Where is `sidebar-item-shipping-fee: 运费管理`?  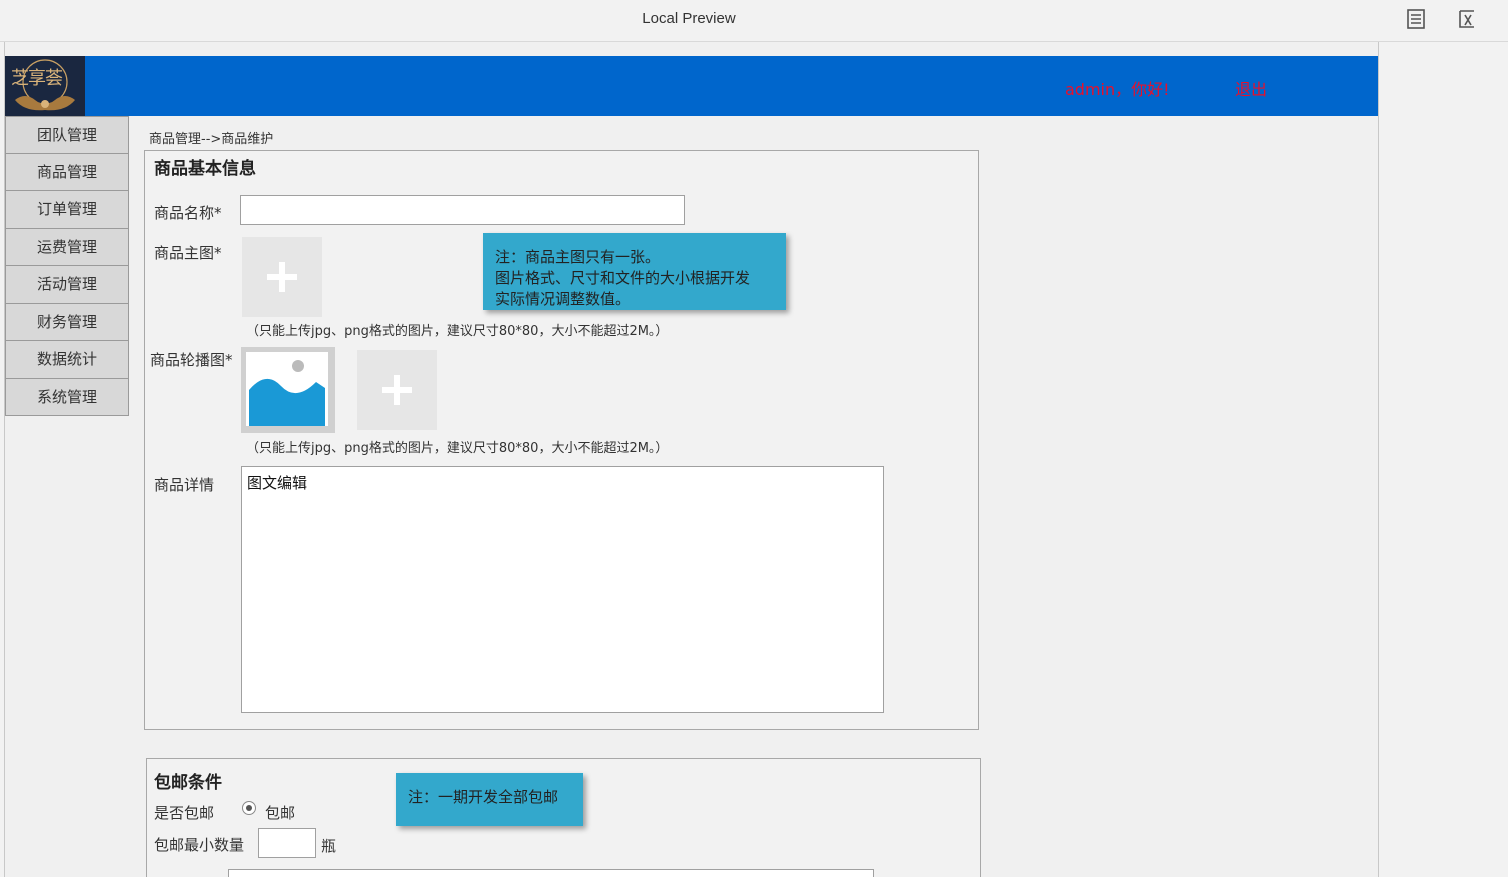
sidebar-item-shipping-fee: 运费管理 is located at coordinates (67, 247).